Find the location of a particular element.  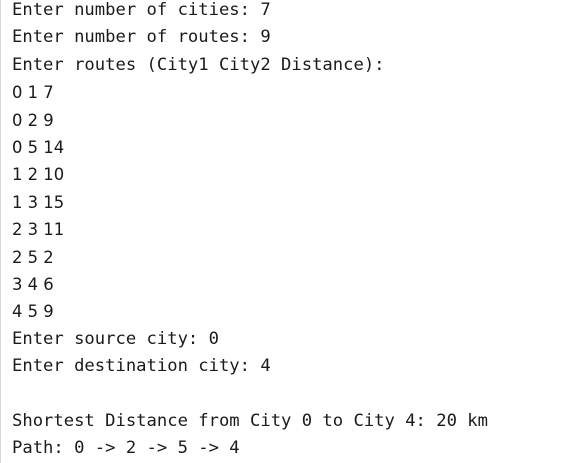

route-entry: 4 5 9 is located at coordinates (33, 312).